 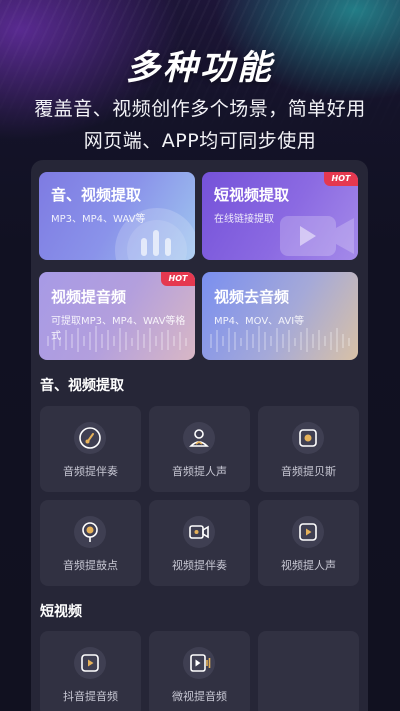 What do you see at coordinates (200, 109) in the screenshot?
I see `subtitle-line-1: 覆盖音、视频创作多个场景，简单好用` at bounding box center [200, 109].